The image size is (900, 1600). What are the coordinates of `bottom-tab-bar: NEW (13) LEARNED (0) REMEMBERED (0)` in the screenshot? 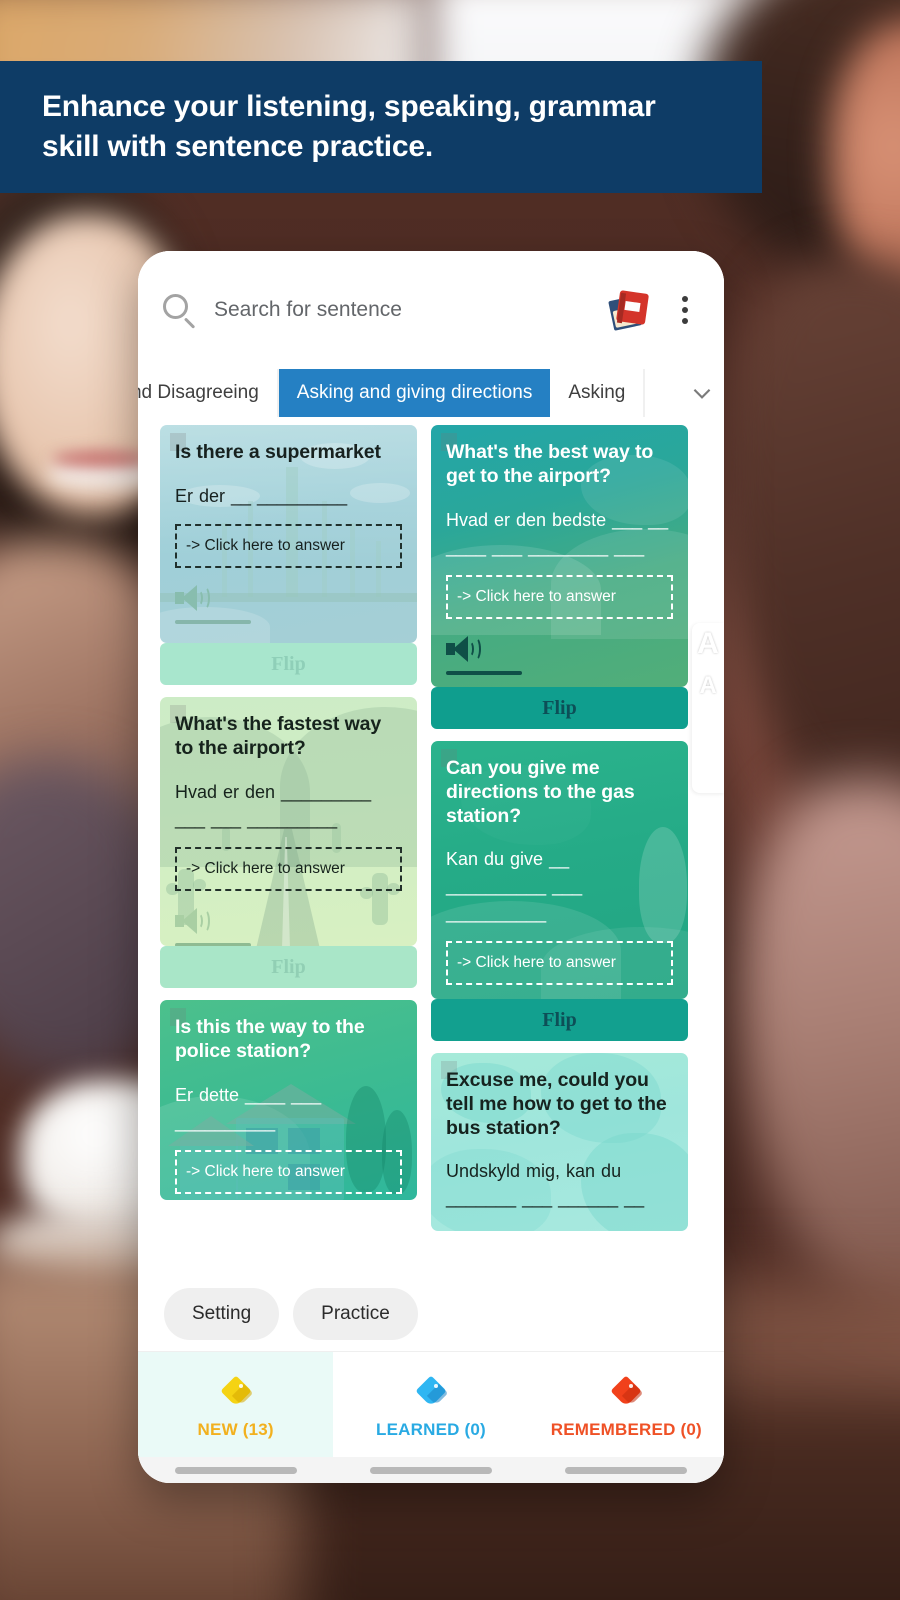 It's located at (431, 1404).